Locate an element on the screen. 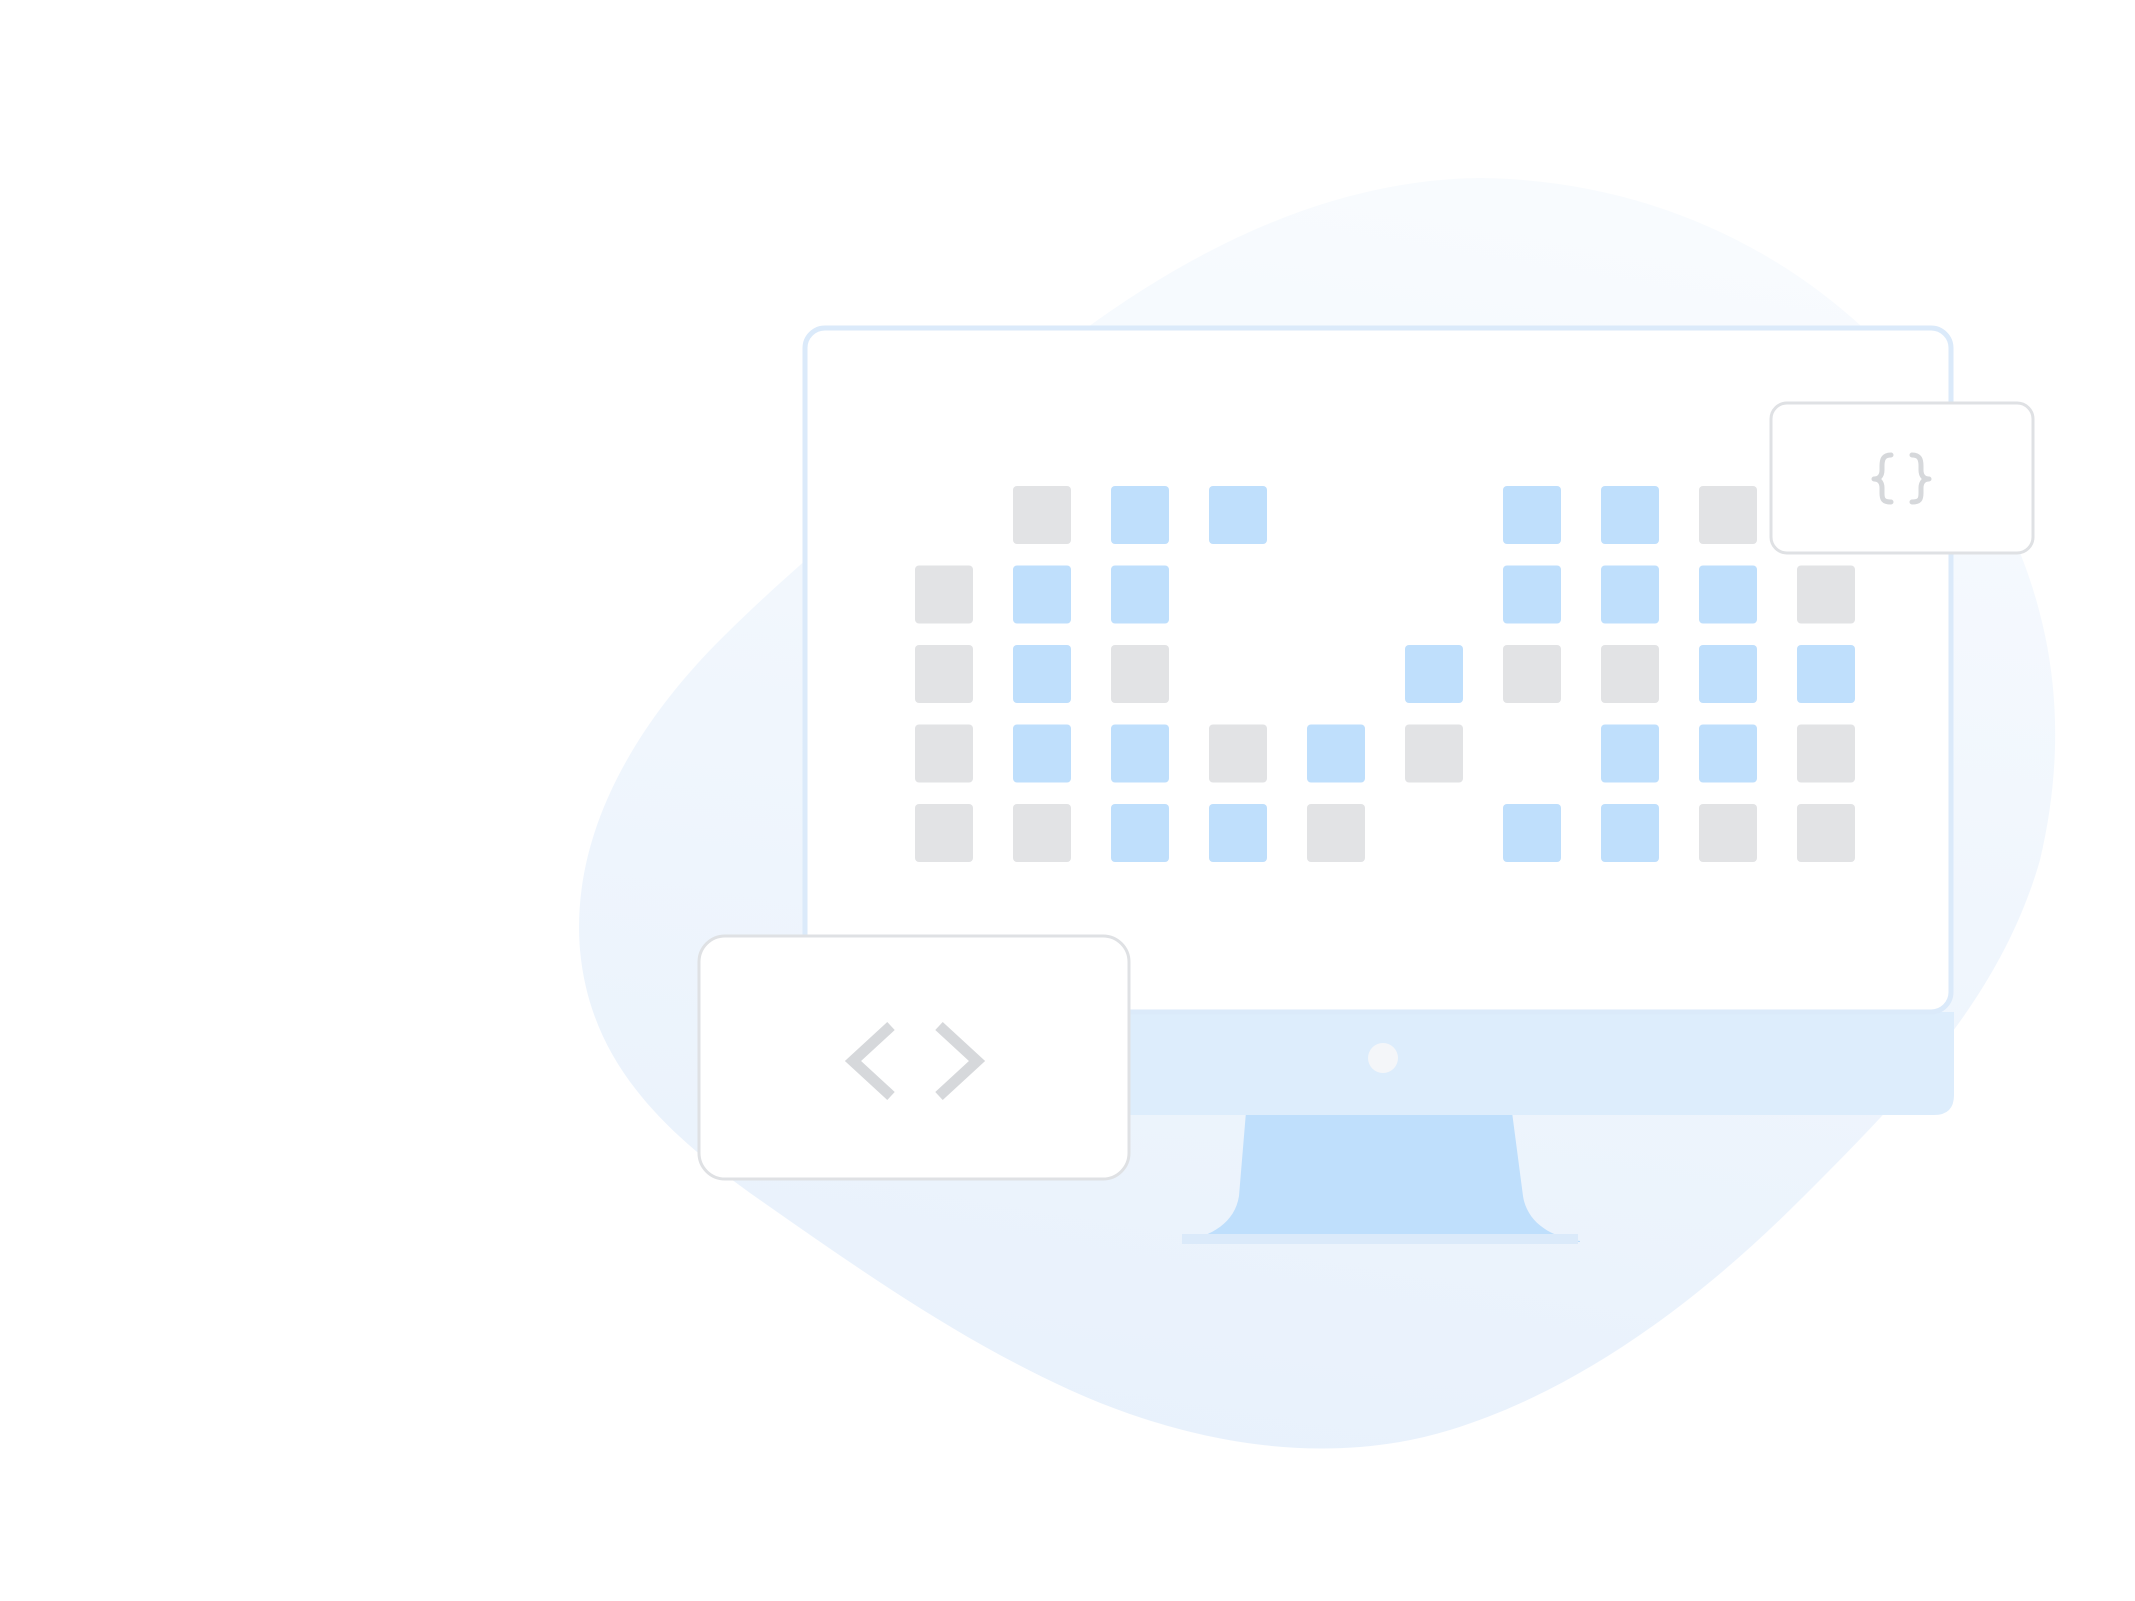 Image resolution: width=2135 pixels, height=1601 pixels. code-card is located at coordinates (914, 1057).